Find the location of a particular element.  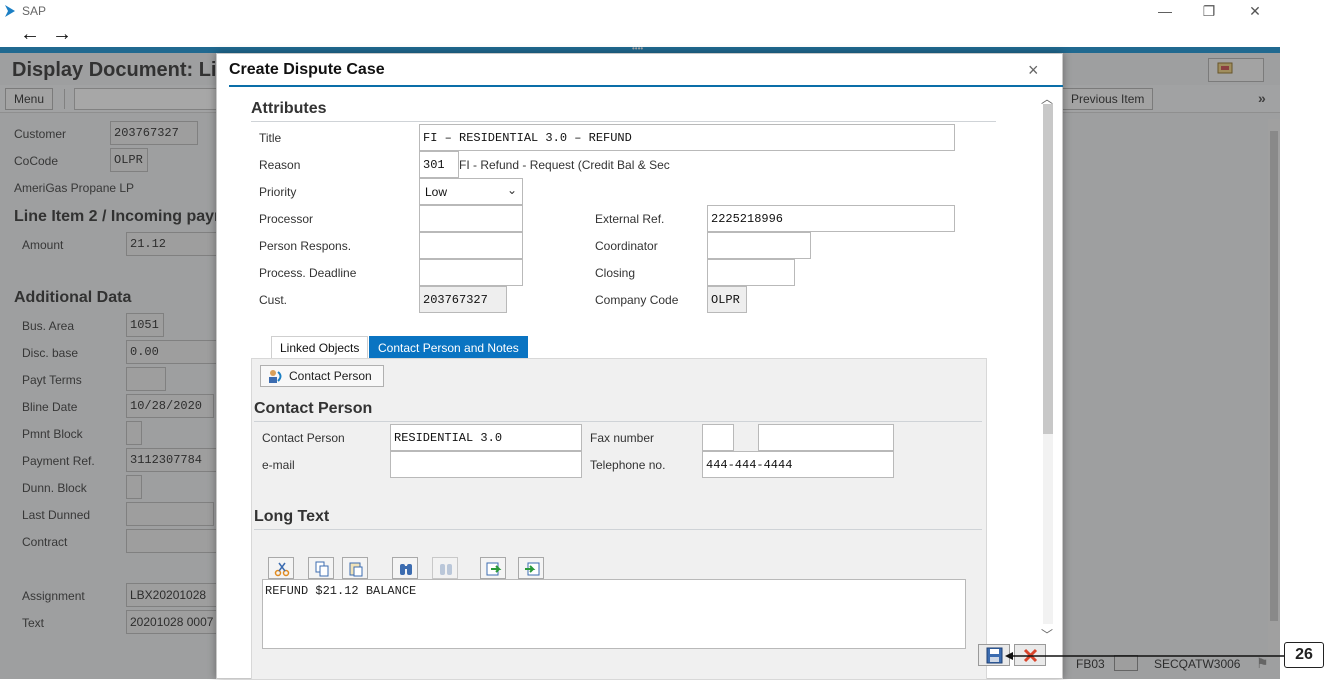

reason-code-input: 301 is located at coordinates (439, 164).